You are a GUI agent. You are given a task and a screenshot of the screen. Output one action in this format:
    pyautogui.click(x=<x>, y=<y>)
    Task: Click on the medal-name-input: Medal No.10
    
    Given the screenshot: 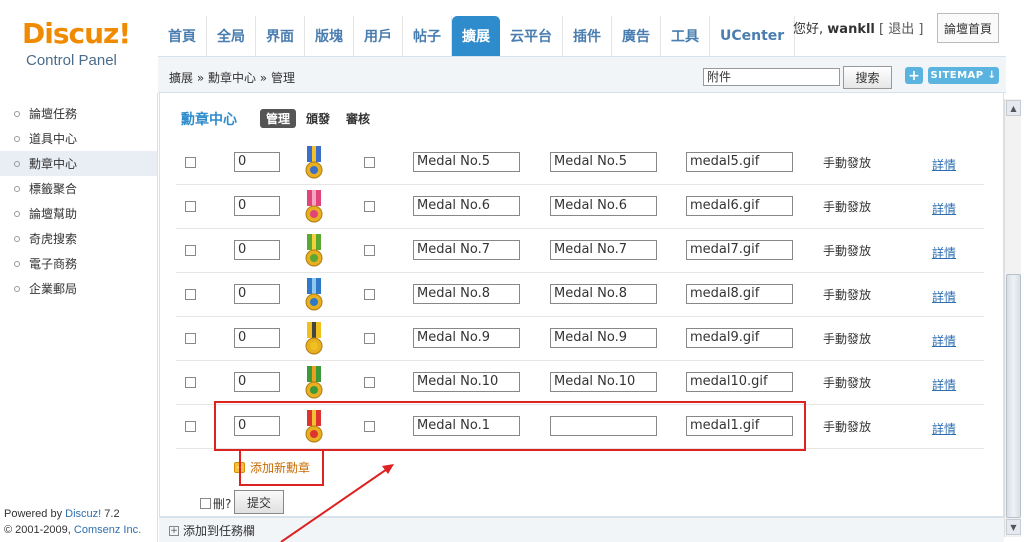 What is the action you would take?
    pyautogui.click(x=466, y=382)
    